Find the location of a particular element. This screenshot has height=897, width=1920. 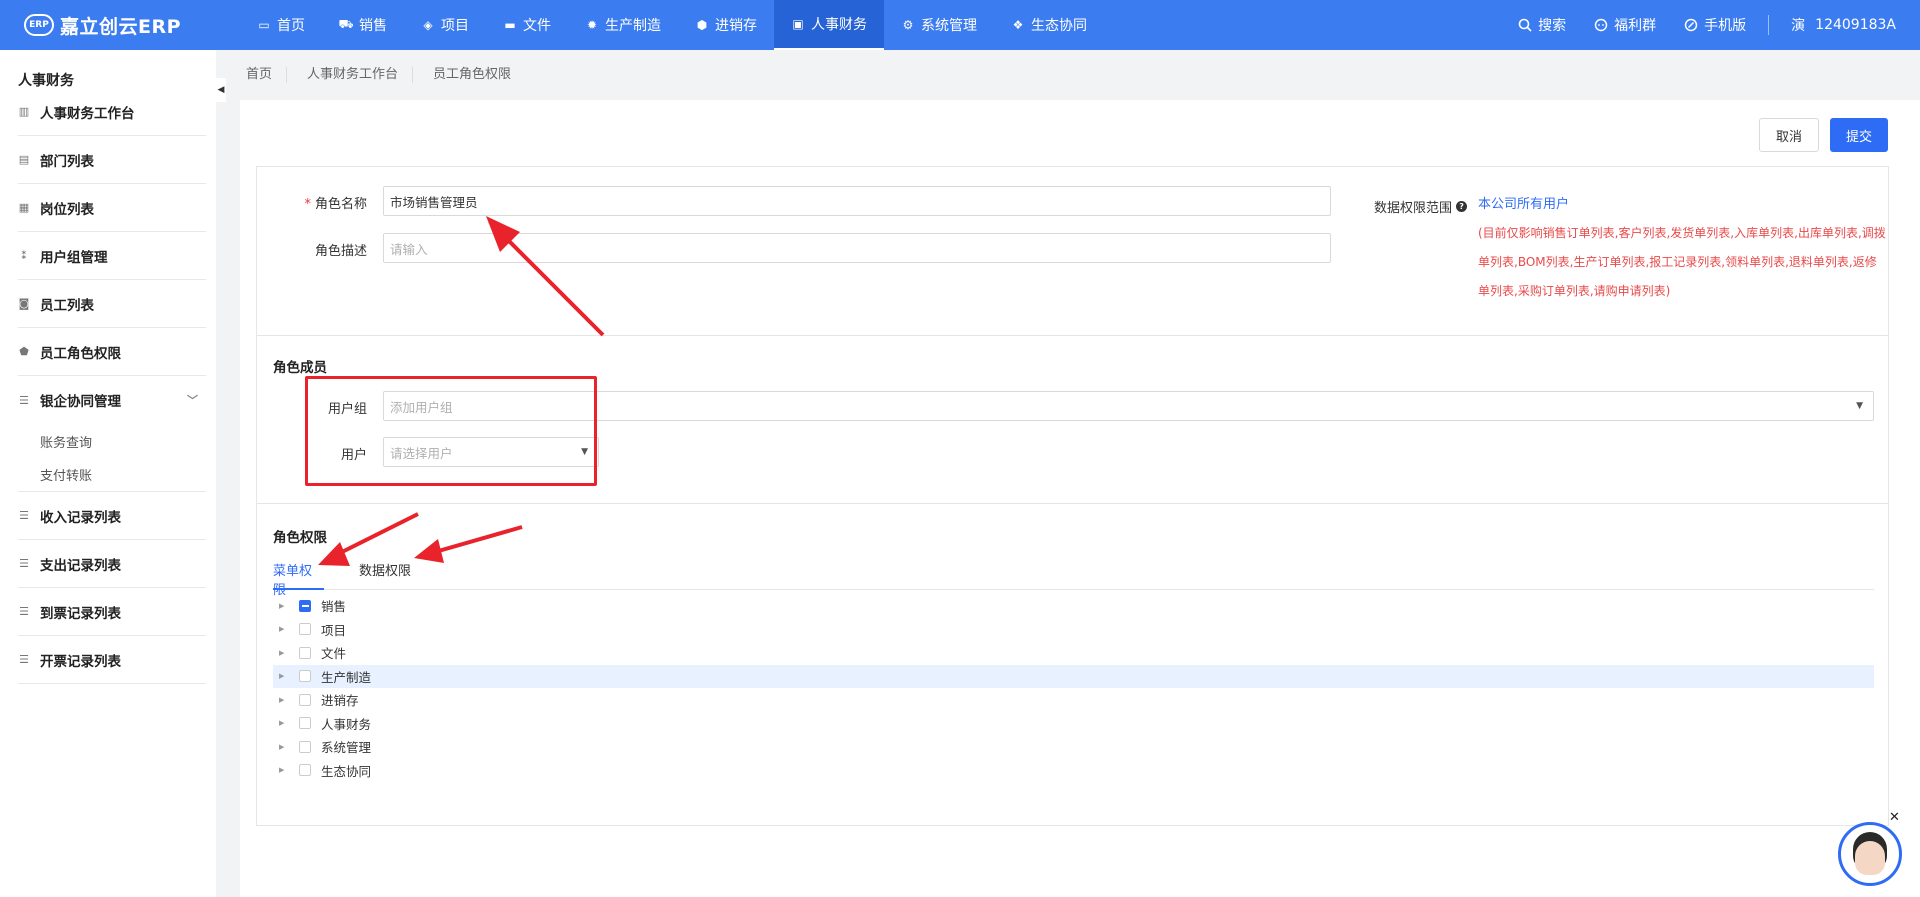

nav-system: ⚙ 系统管理 is located at coordinates (939, 25).